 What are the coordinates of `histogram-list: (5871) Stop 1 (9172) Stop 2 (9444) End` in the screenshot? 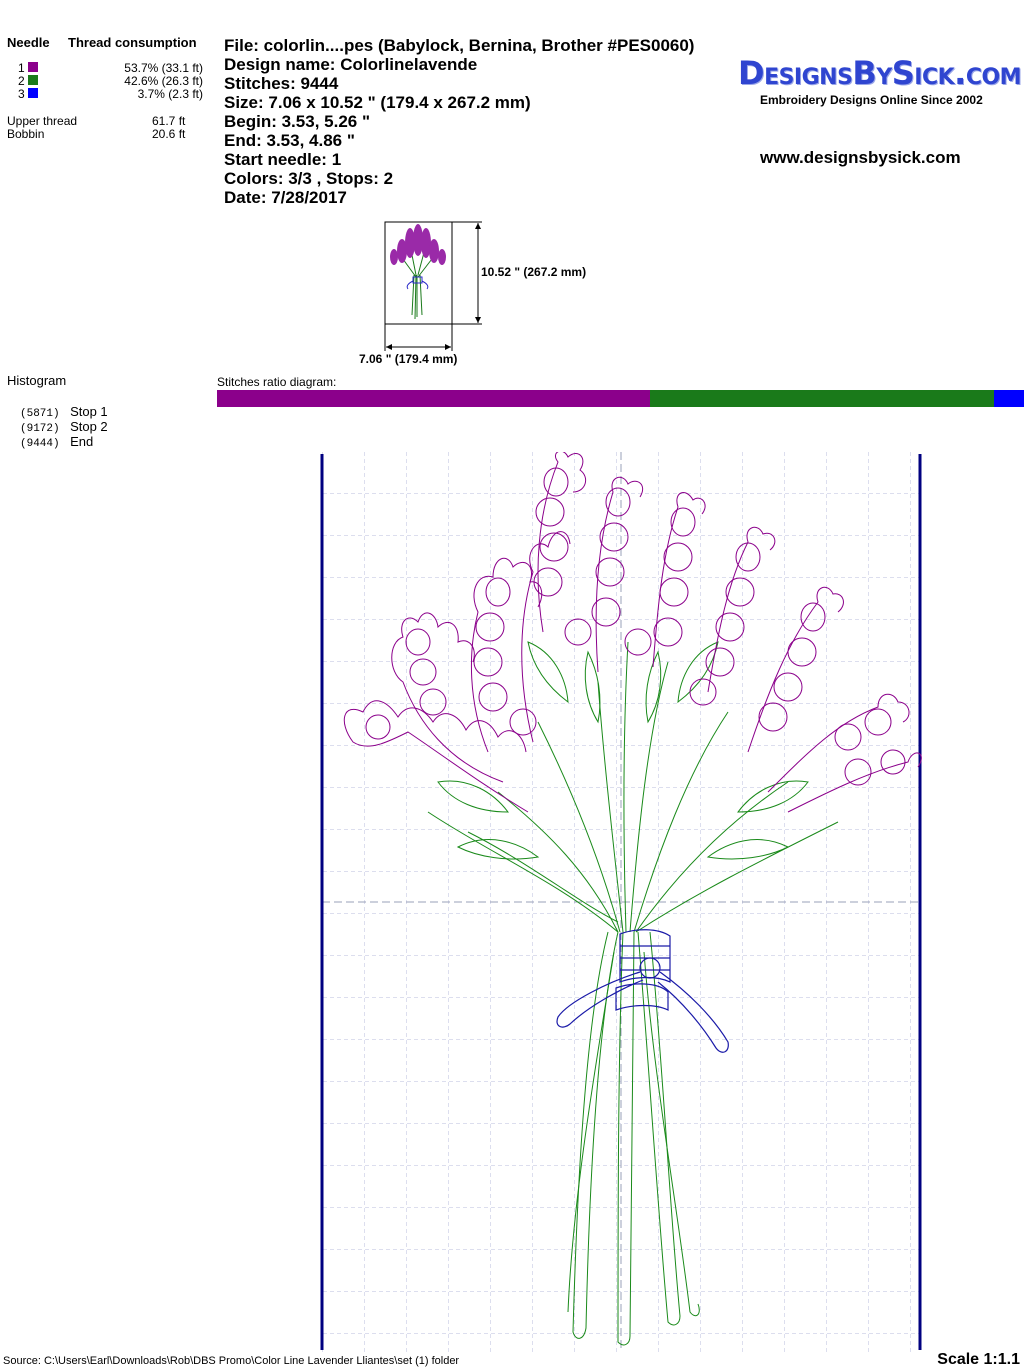 It's located at (64, 426).